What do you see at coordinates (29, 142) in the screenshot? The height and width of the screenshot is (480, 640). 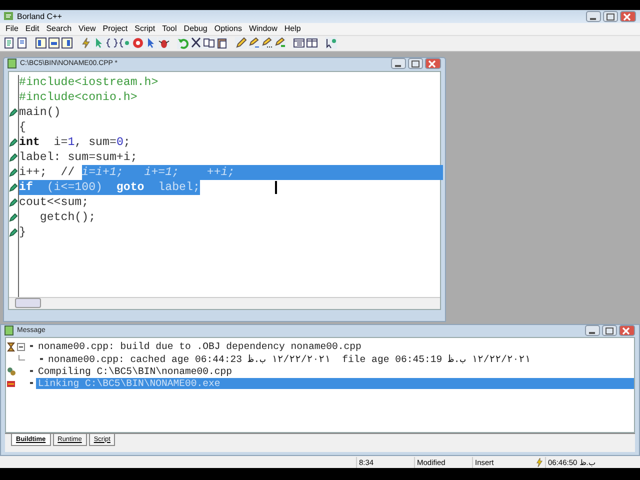 I see `code-text: int` at bounding box center [29, 142].